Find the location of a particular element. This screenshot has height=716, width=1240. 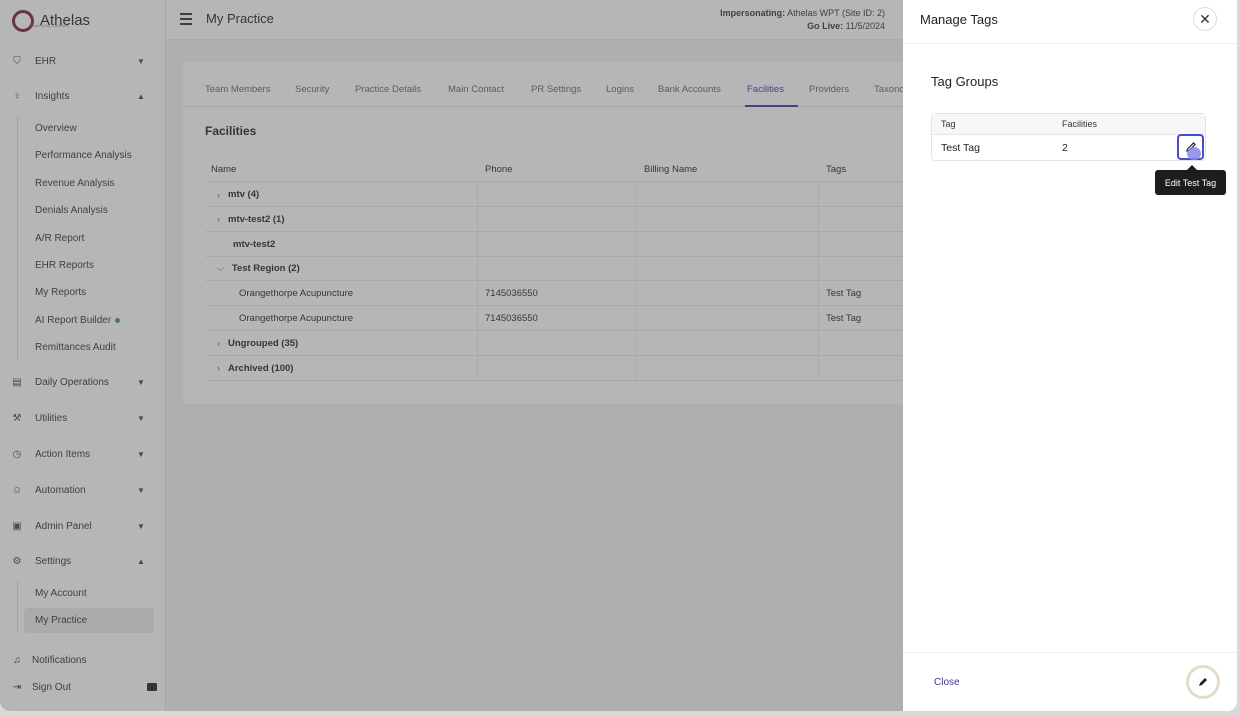

close-icon: ✕ is located at coordinates (1205, 19).